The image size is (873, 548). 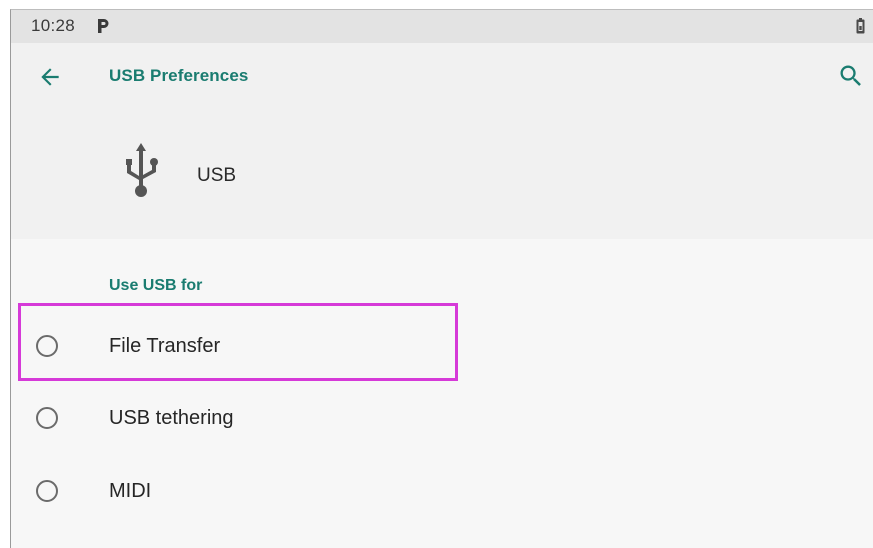 What do you see at coordinates (165, 346) in the screenshot?
I see `option-label: File Transfer` at bounding box center [165, 346].